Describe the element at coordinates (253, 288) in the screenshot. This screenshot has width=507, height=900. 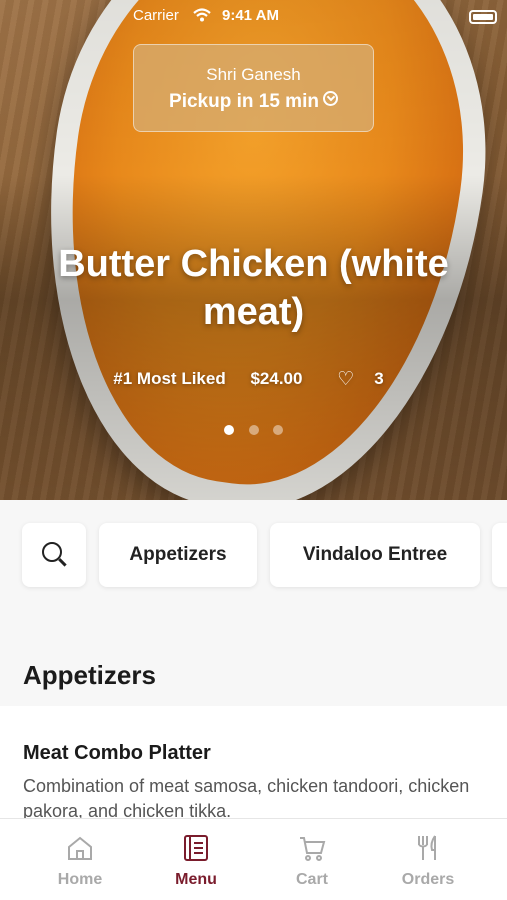
I see `featured-dish-title: Butter Chicken (white meat)` at that location.